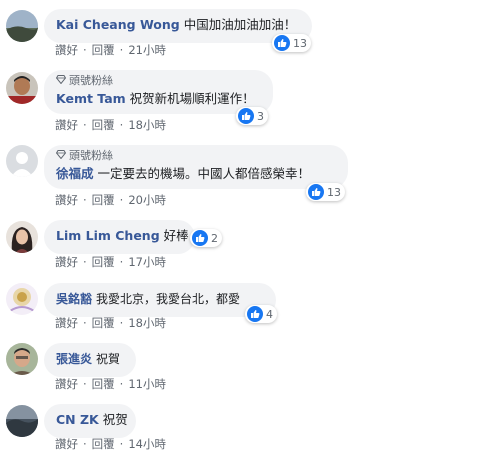 The height and width of the screenshot is (463, 479). I want to click on comment-text: 我愛北京，我愛台北，都愛, so click(168, 299).